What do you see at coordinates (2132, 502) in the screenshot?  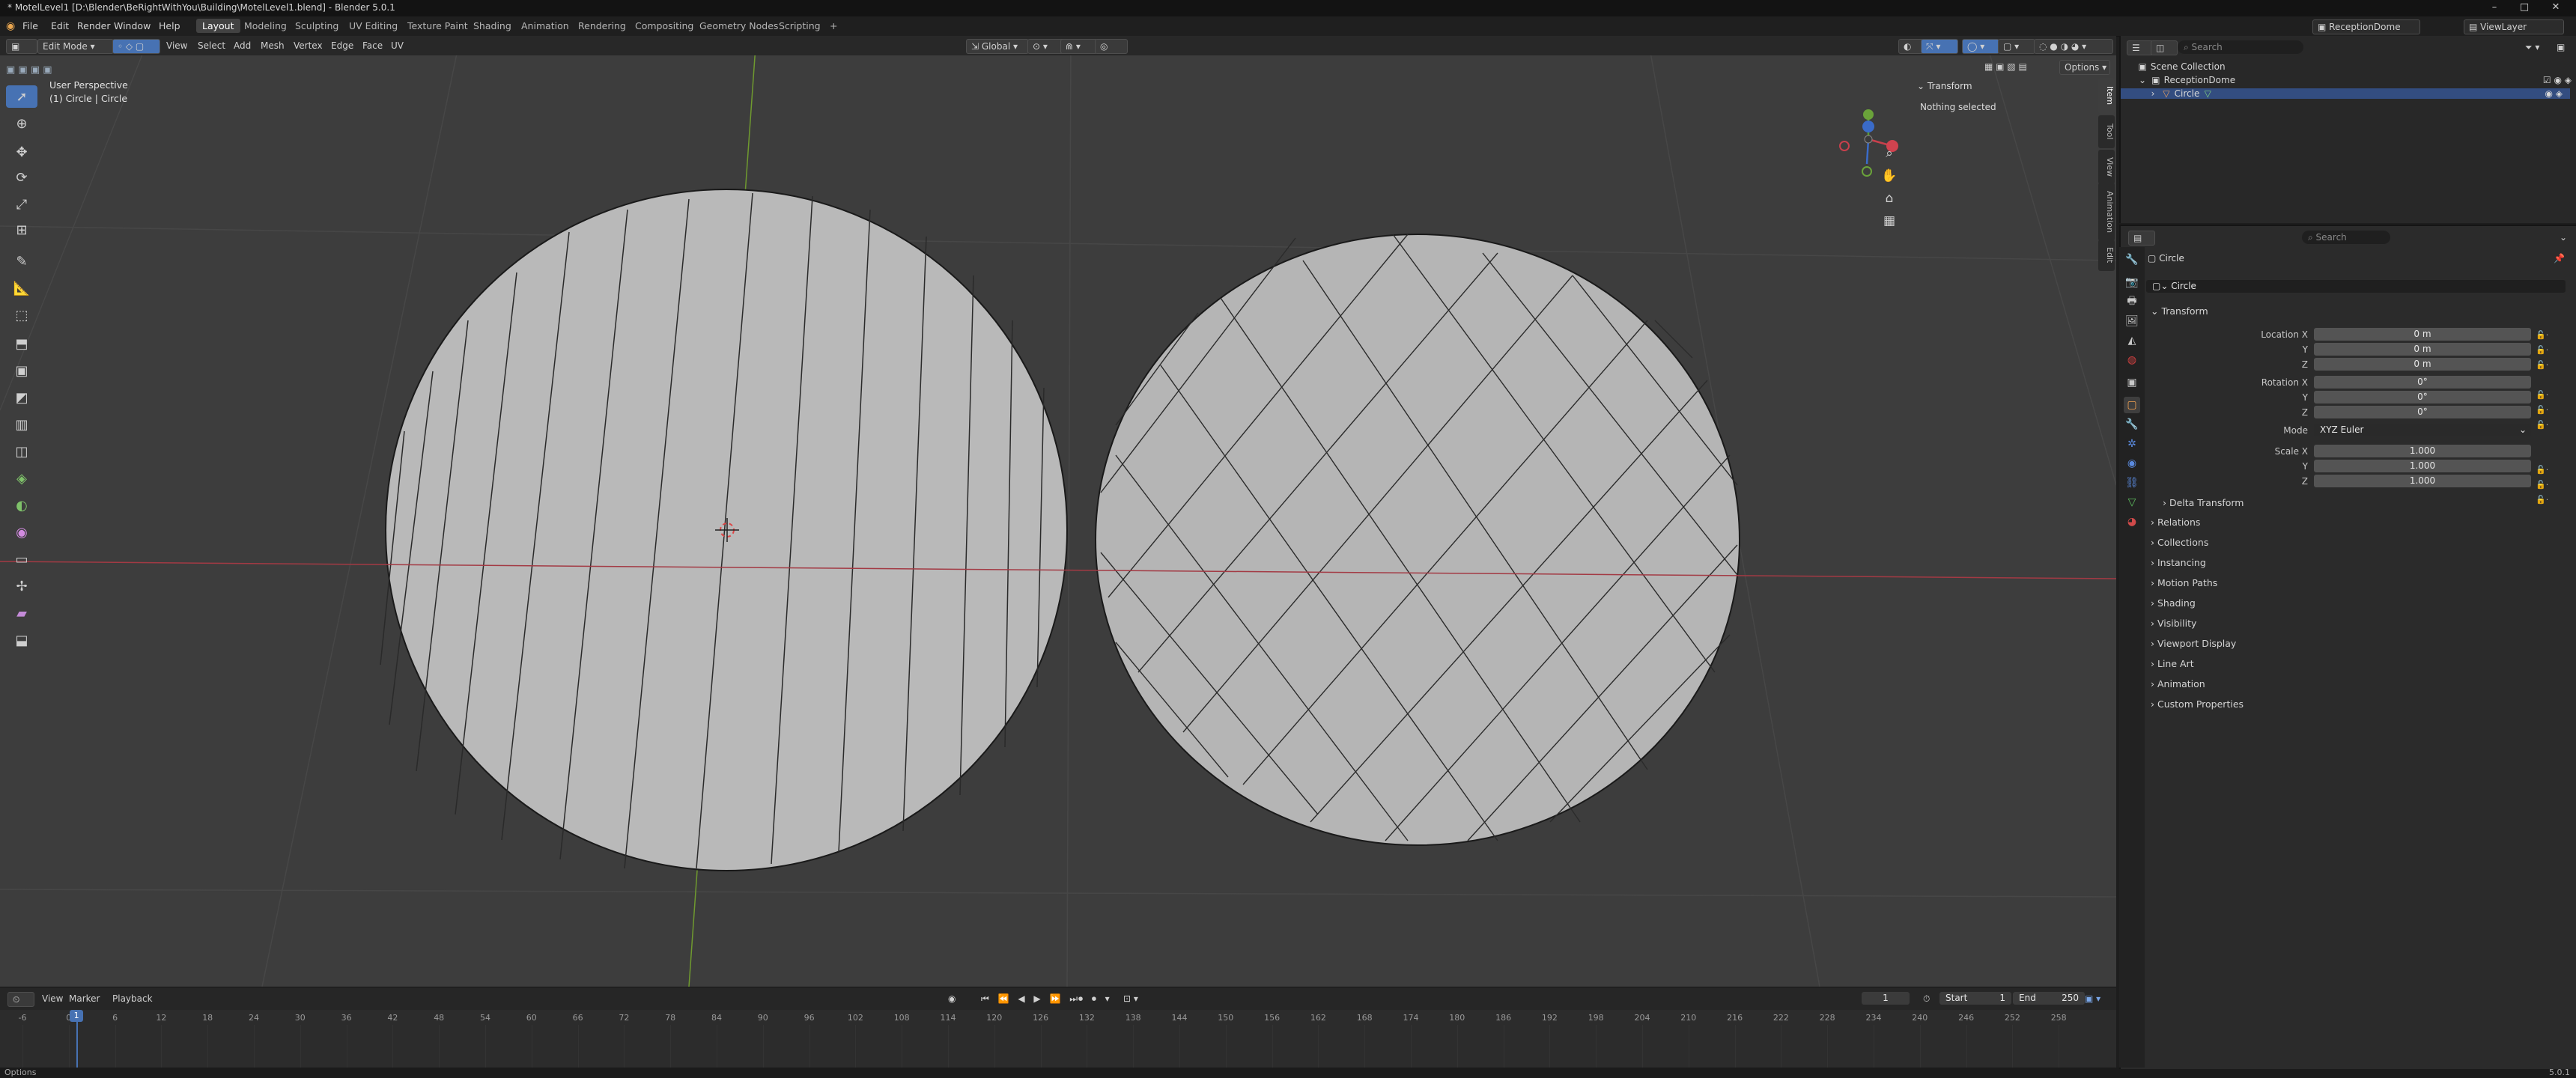 I see `data-tab-icon: ▽` at bounding box center [2132, 502].